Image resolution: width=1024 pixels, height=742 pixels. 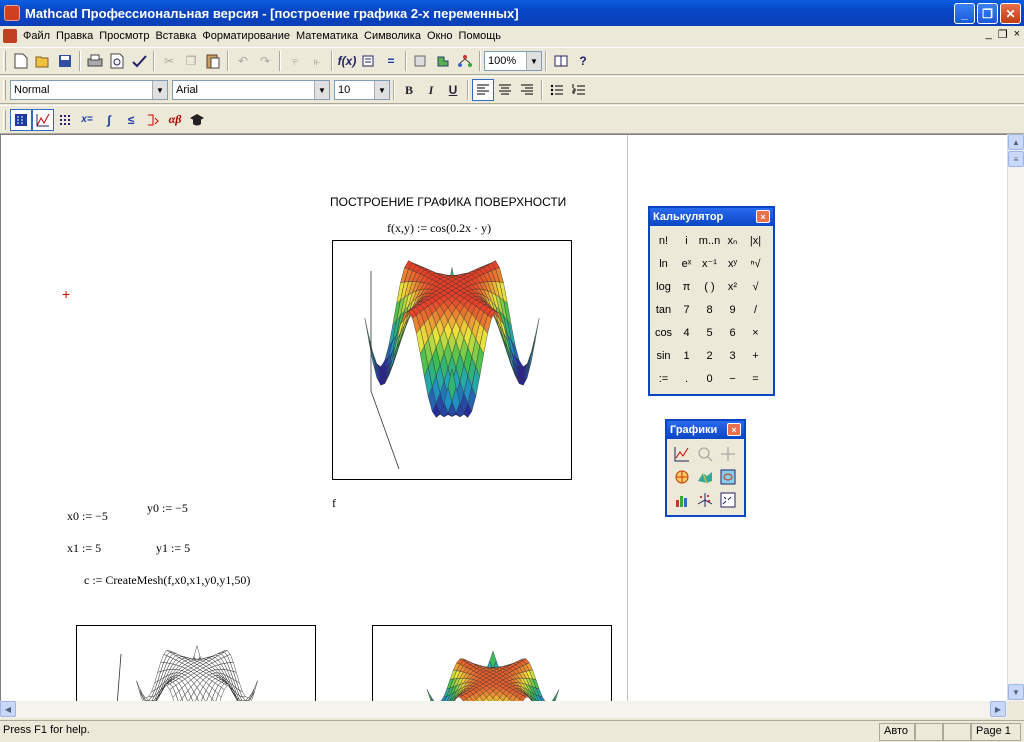 What do you see at coordinates (362, 90) in the screenshot?
I see `font-size-select: 10 ▼` at bounding box center [362, 90].